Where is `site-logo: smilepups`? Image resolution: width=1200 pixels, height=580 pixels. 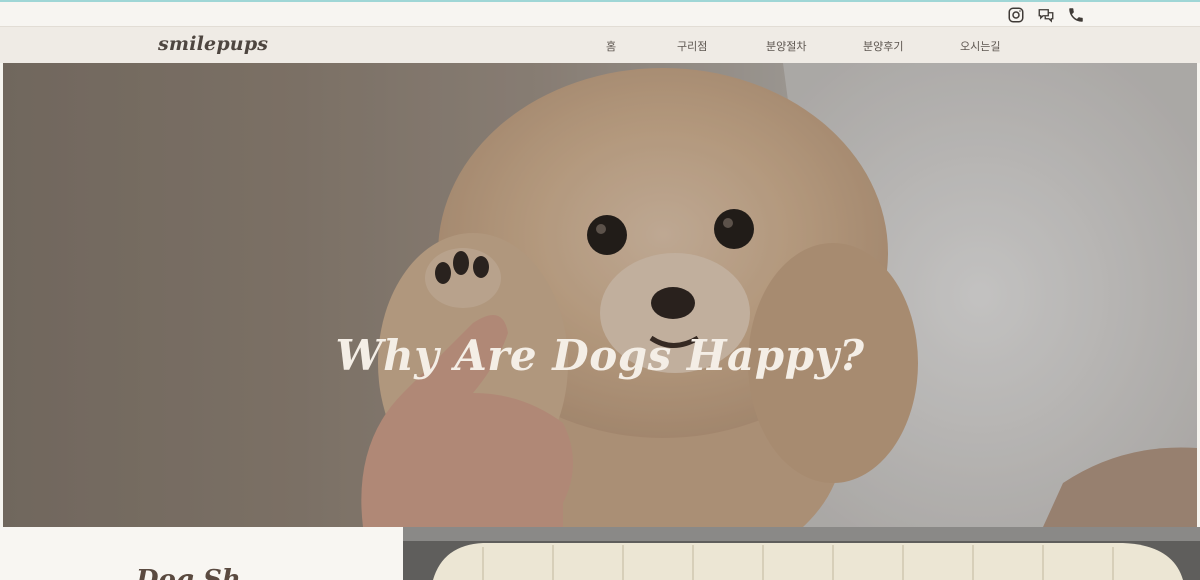
site-logo: smilepups is located at coordinates (213, 44).